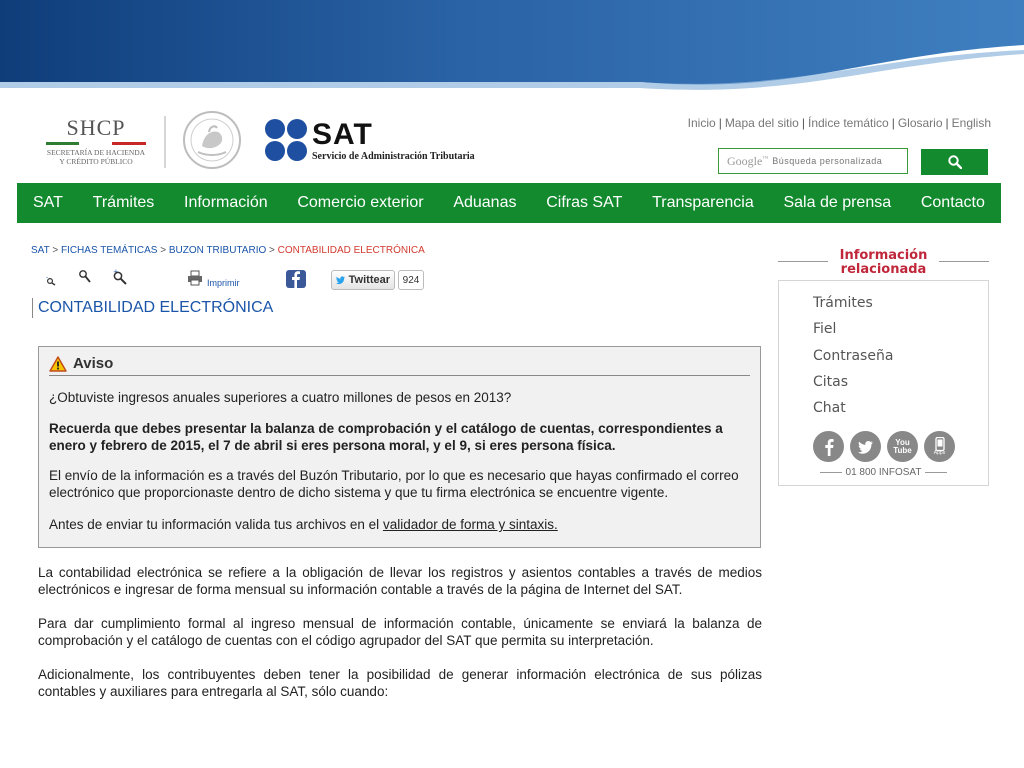 Image resolution: width=1024 pixels, height=768 pixels. What do you see at coordinates (244, 280) in the screenshot?
I see `page-tools: - + Imprimir Twittear 924` at bounding box center [244, 280].